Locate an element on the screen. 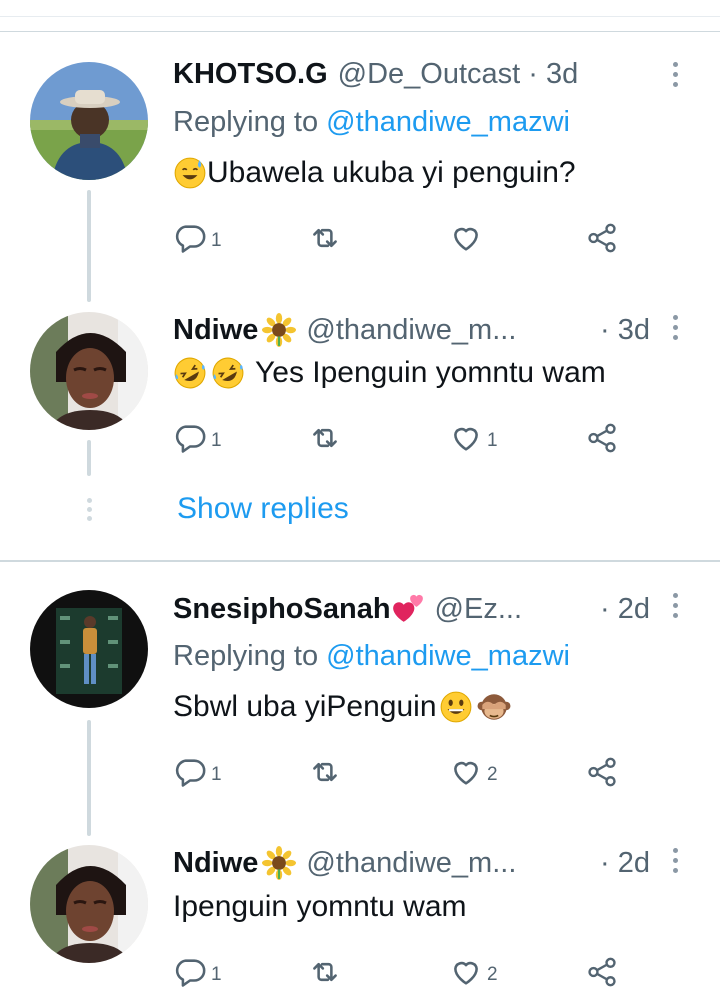 The height and width of the screenshot is (1002, 720). top-strip is located at coordinates (360, 16).